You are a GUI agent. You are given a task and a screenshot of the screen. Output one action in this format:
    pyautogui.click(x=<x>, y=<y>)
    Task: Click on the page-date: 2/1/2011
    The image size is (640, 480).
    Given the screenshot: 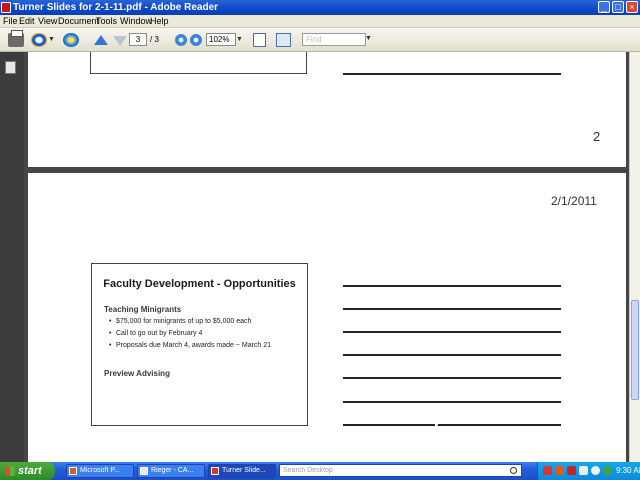 What is the action you would take?
    pyautogui.click(x=574, y=201)
    